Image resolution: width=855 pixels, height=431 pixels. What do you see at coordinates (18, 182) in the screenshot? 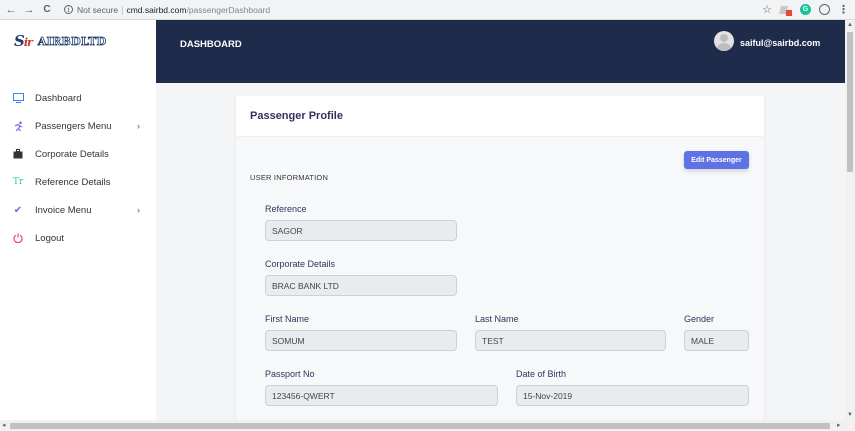
I see `text-icon: Tr` at bounding box center [18, 182].